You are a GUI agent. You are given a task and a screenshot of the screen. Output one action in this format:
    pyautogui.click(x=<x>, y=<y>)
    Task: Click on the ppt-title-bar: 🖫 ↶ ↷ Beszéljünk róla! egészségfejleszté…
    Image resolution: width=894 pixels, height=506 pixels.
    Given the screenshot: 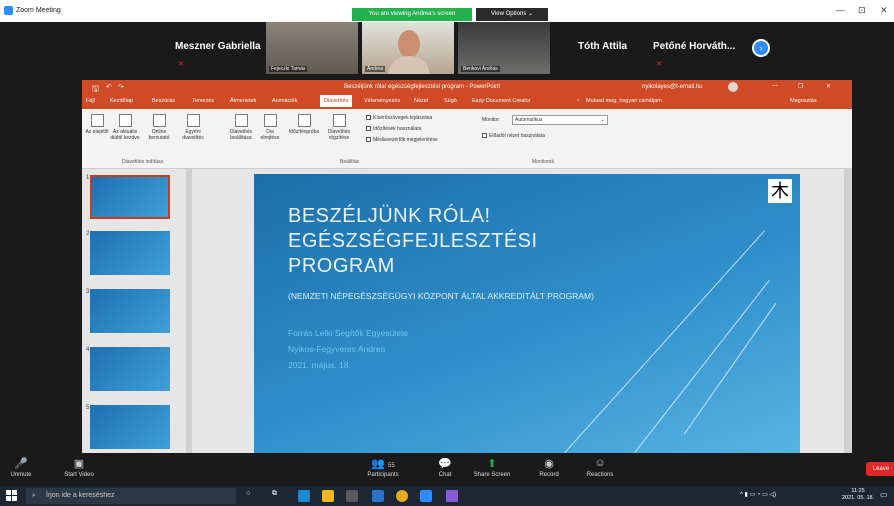 What is the action you would take?
    pyautogui.click(x=467, y=87)
    